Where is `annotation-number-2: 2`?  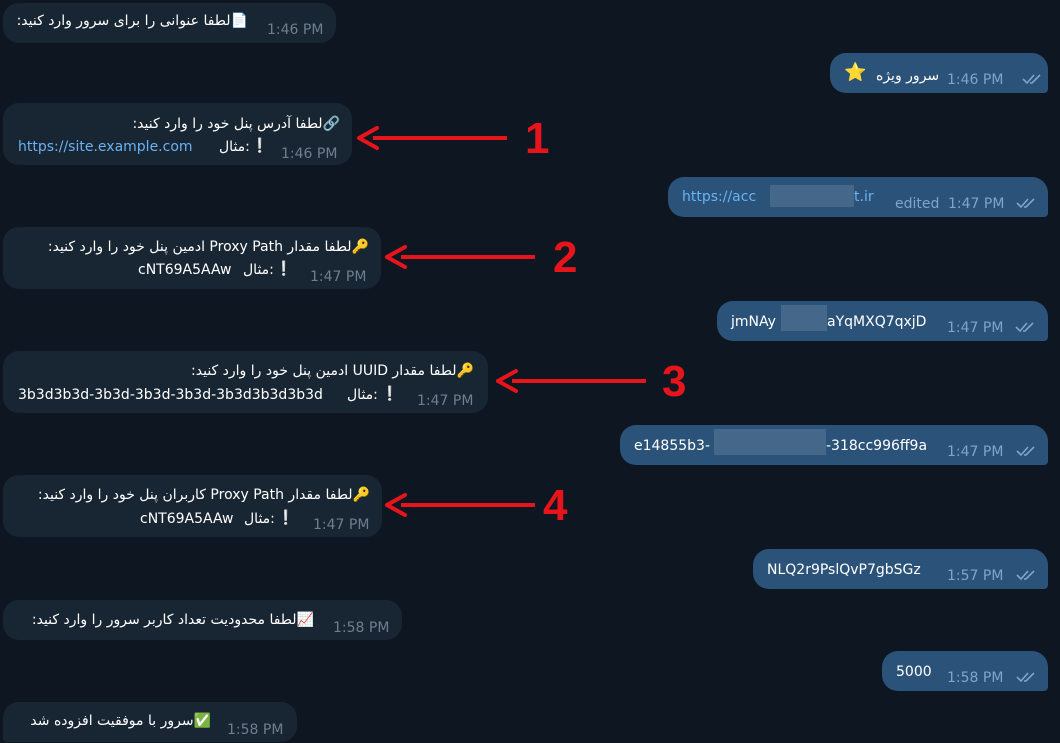
annotation-number-2: 2 is located at coordinates (565, 257).